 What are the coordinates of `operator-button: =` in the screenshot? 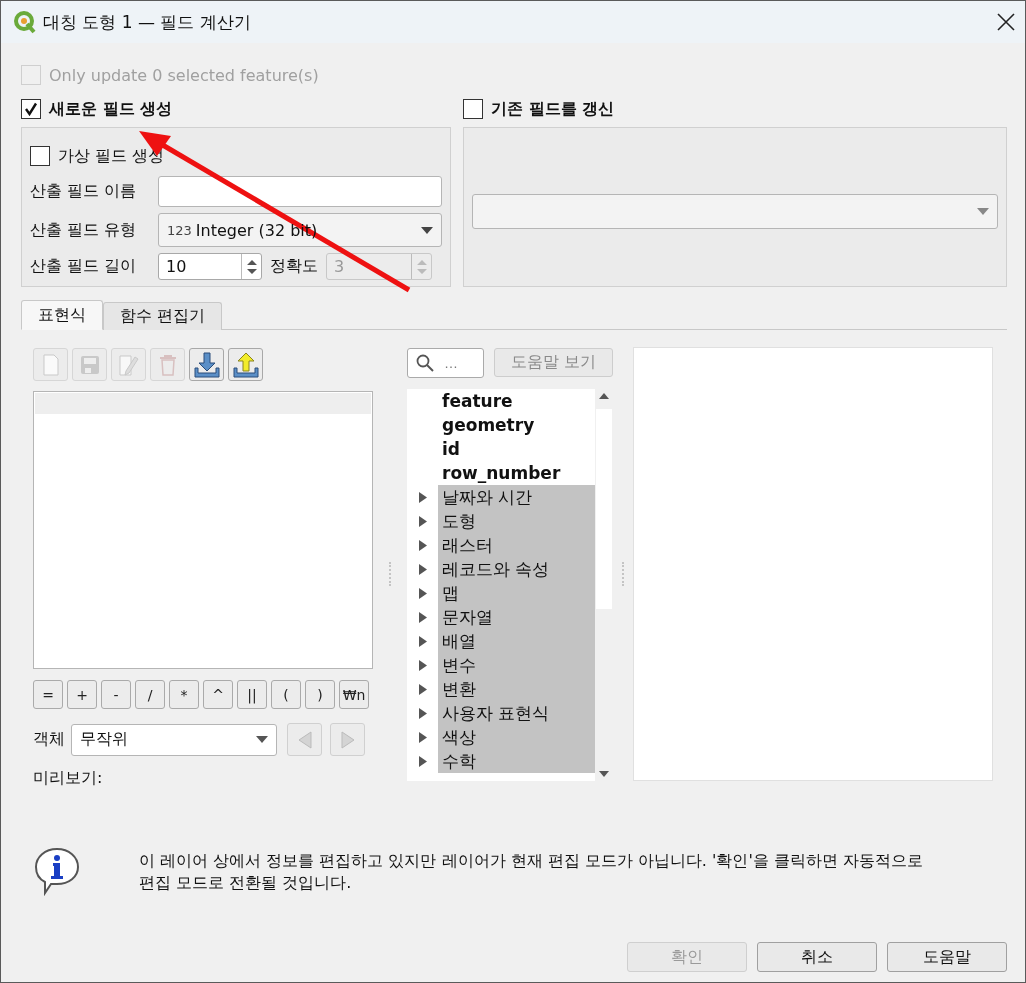 It's located at (48, 694).